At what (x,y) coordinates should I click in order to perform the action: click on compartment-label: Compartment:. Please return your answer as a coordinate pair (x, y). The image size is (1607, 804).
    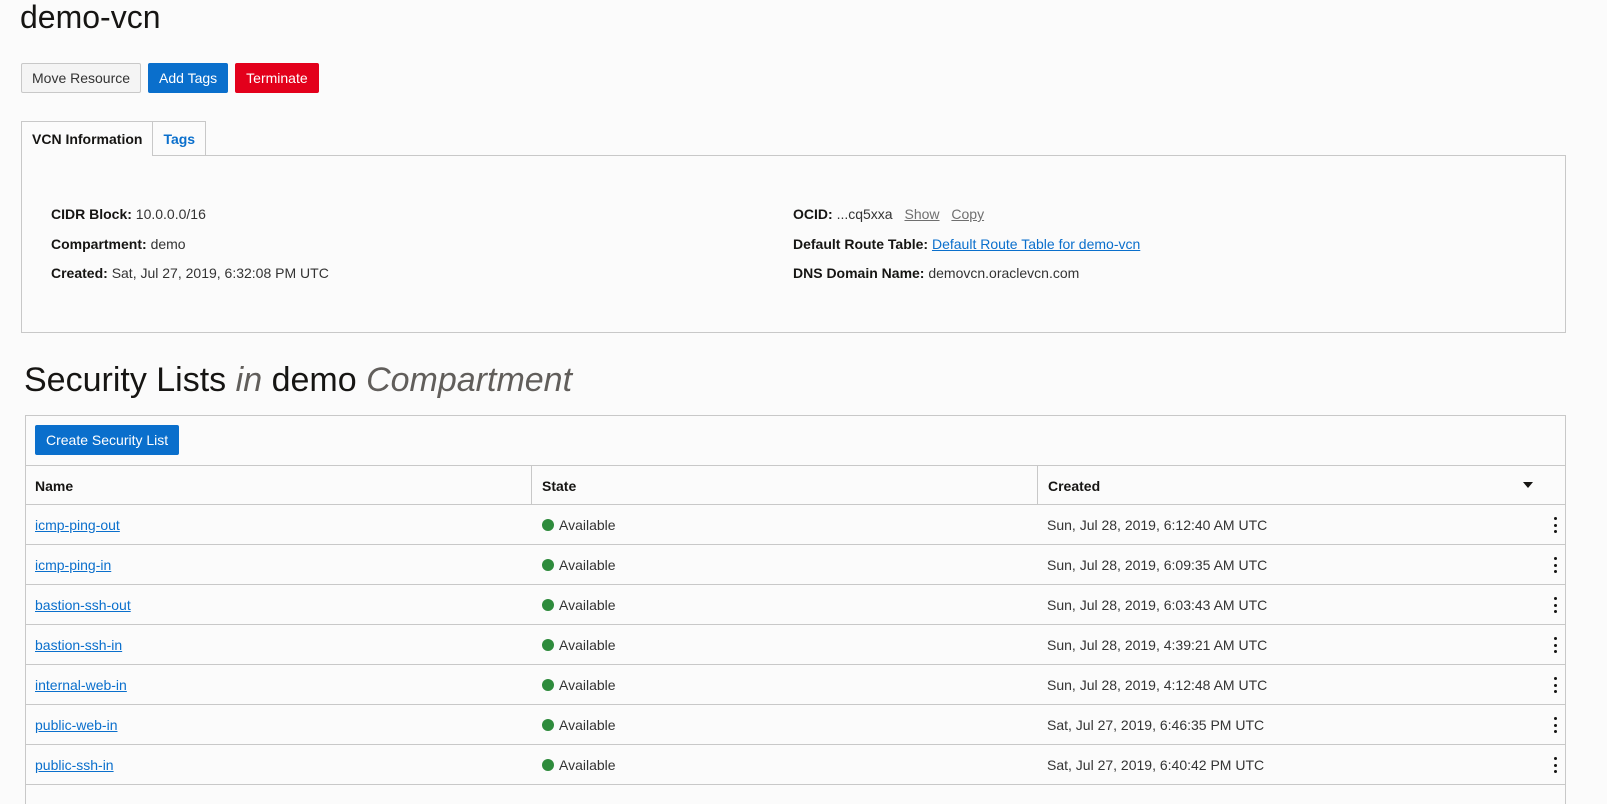
    Looking at the image, I should click on (99, 243).